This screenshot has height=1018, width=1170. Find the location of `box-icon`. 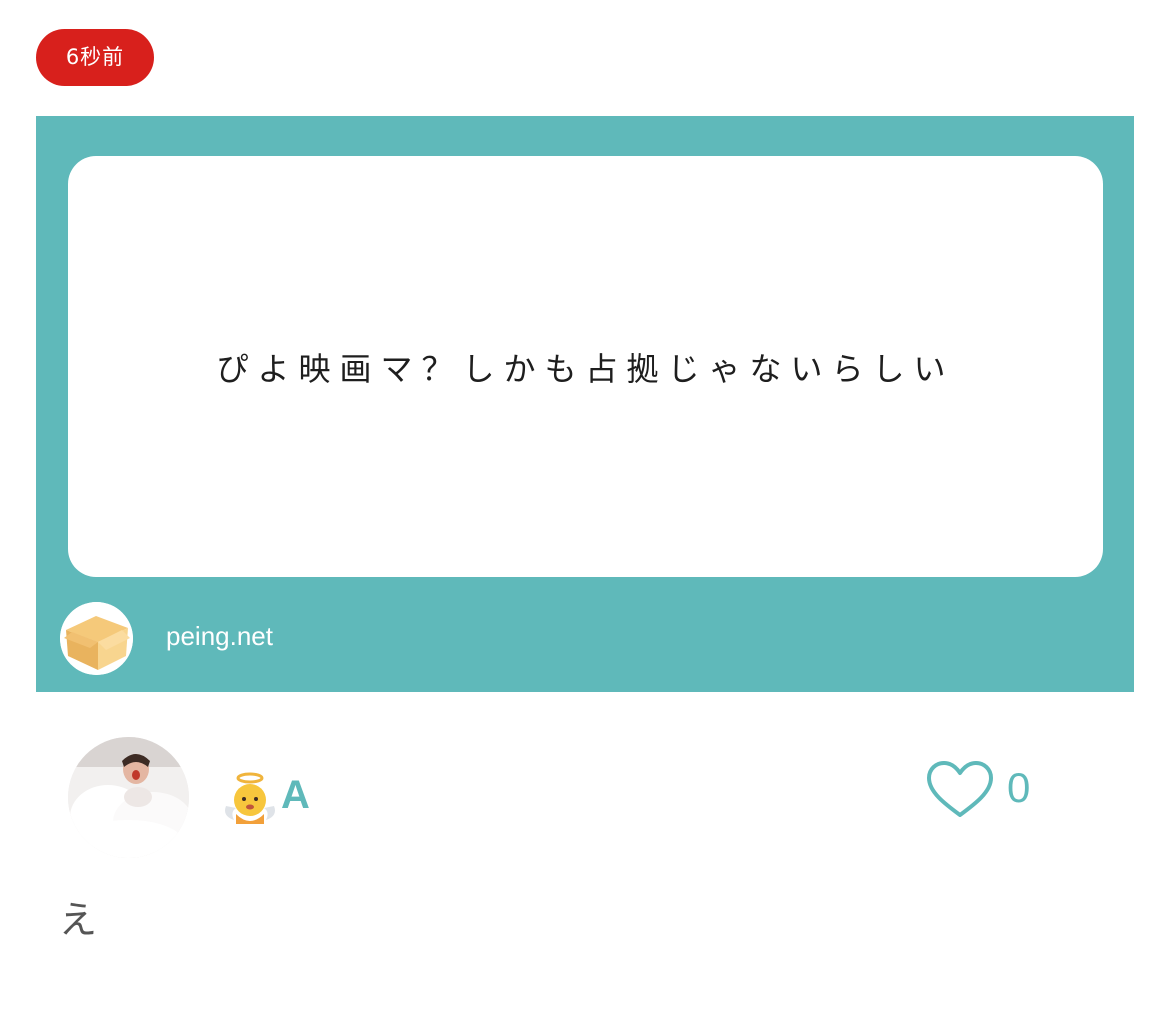

box-icon is located at coordinates (96, 638).